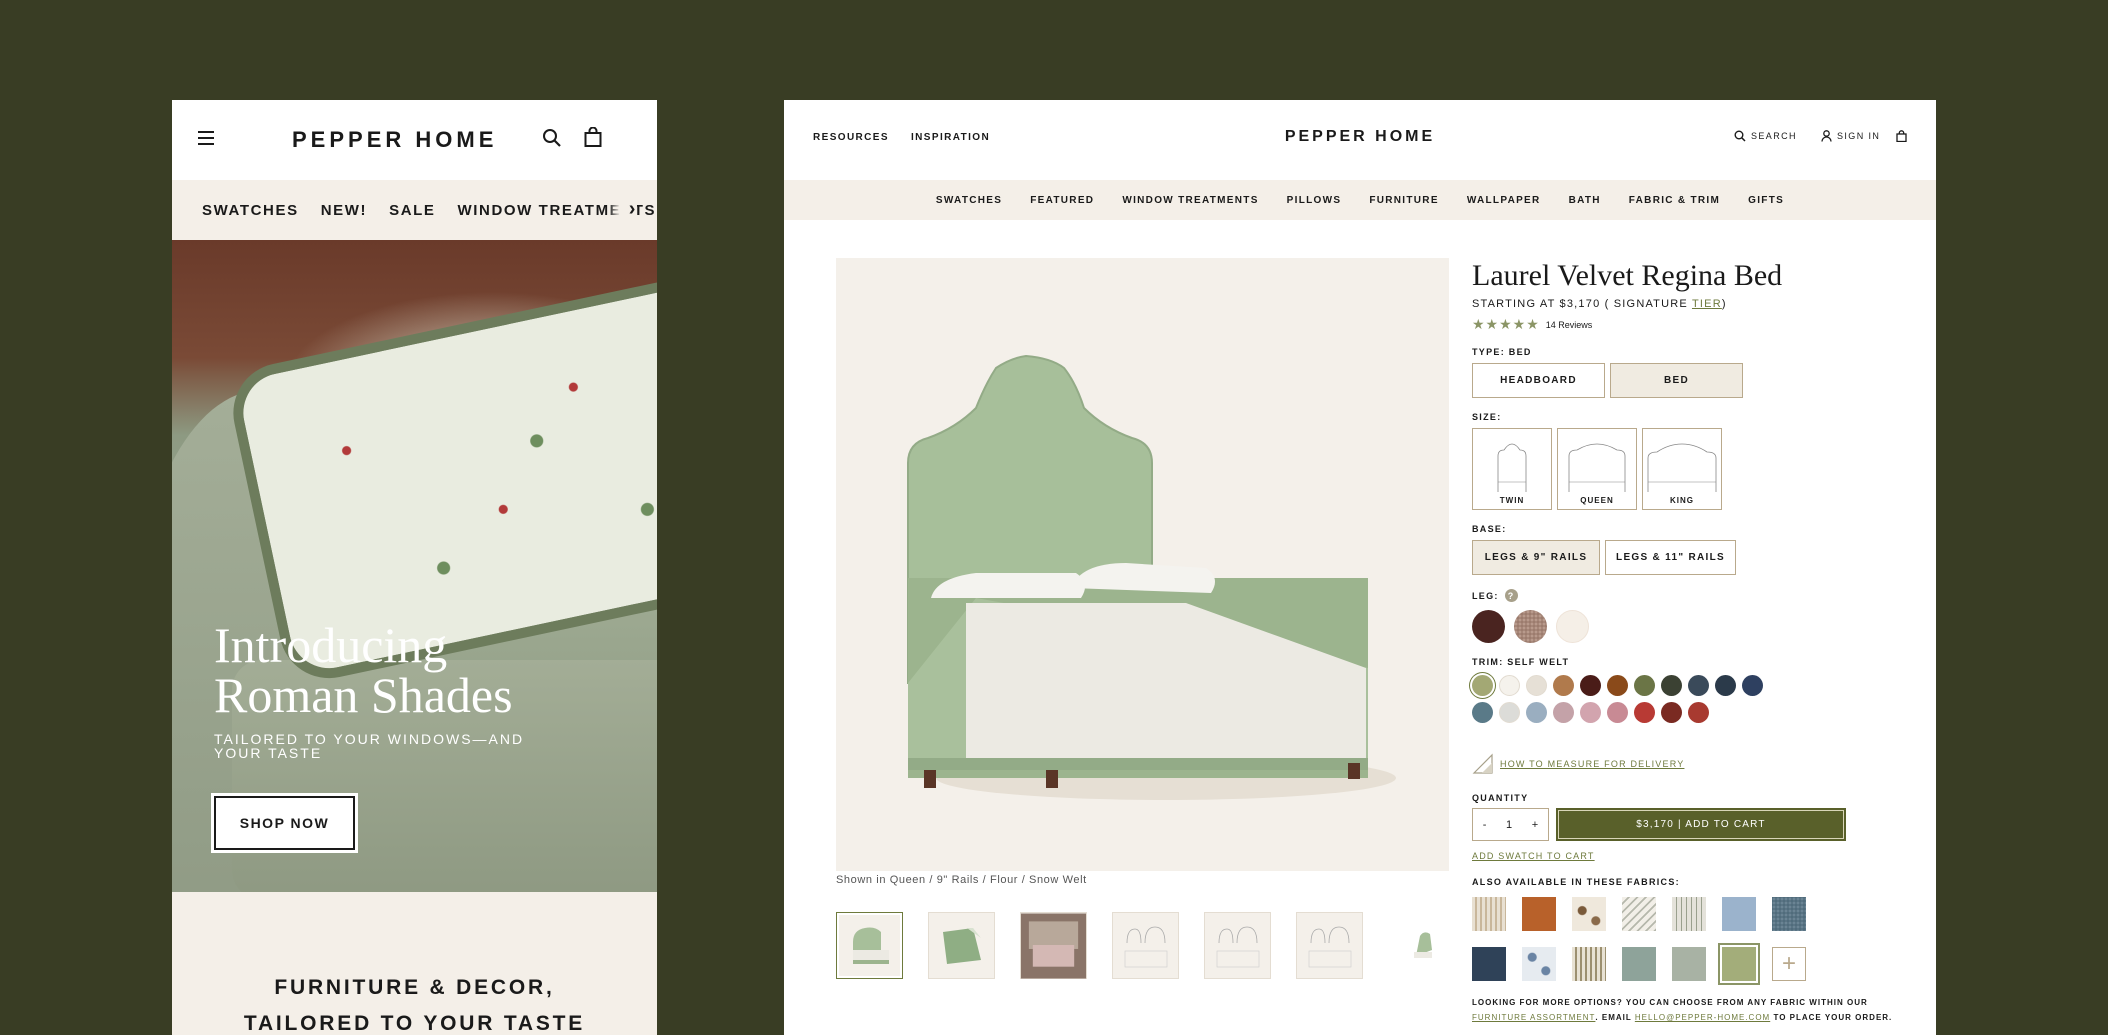 This screenshot has width=2108, height=1035. What do you see at coordinates (1504, 200) in the screenshot?
I see `nav-wallpaper: WALLPAPER` at bounding box center [1504, 200].